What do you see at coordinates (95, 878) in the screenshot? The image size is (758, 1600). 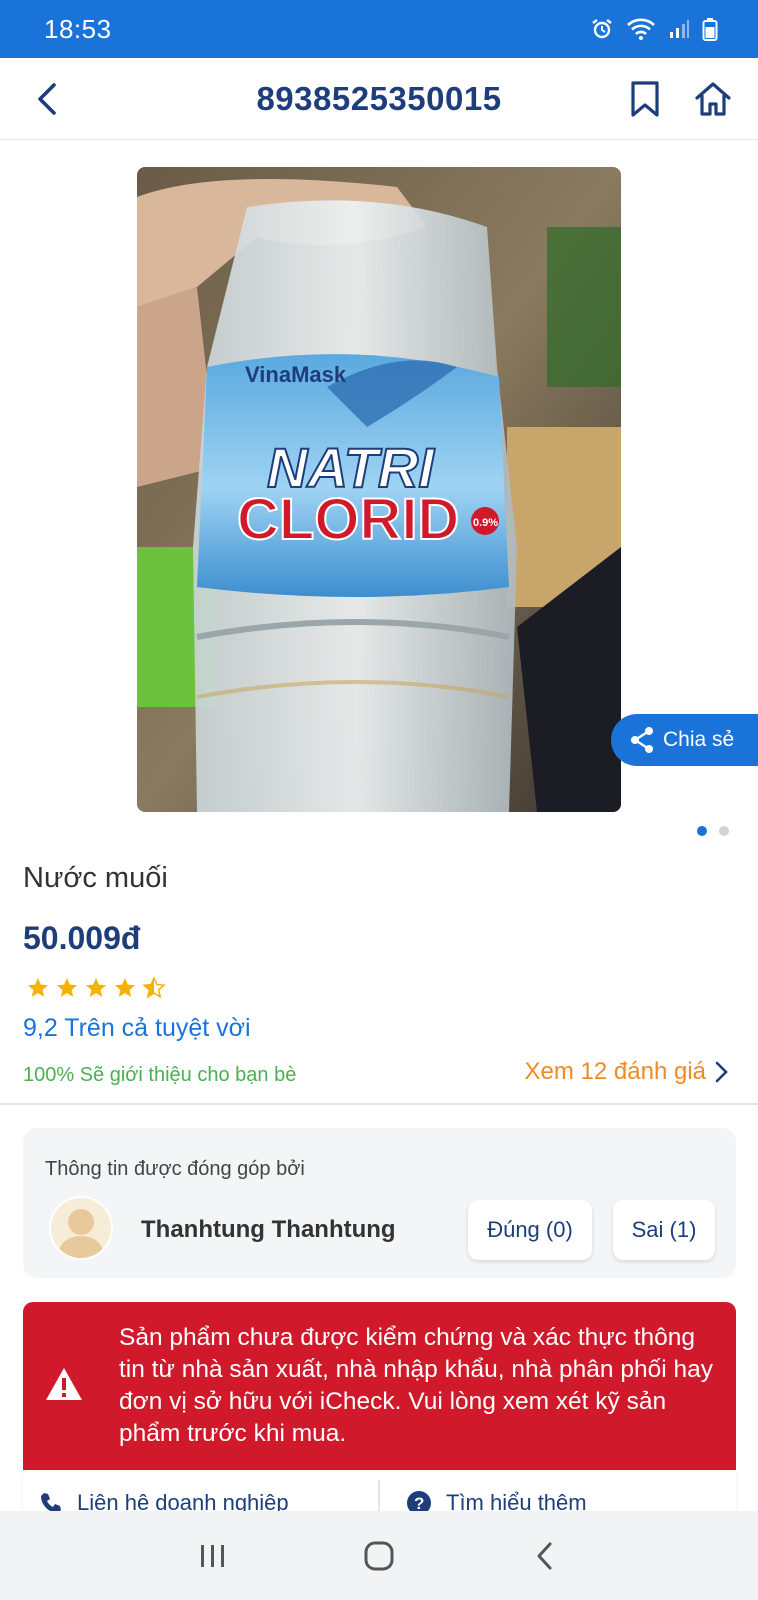 I see `product-name: Nước muối` at bounding box center [95, 878].